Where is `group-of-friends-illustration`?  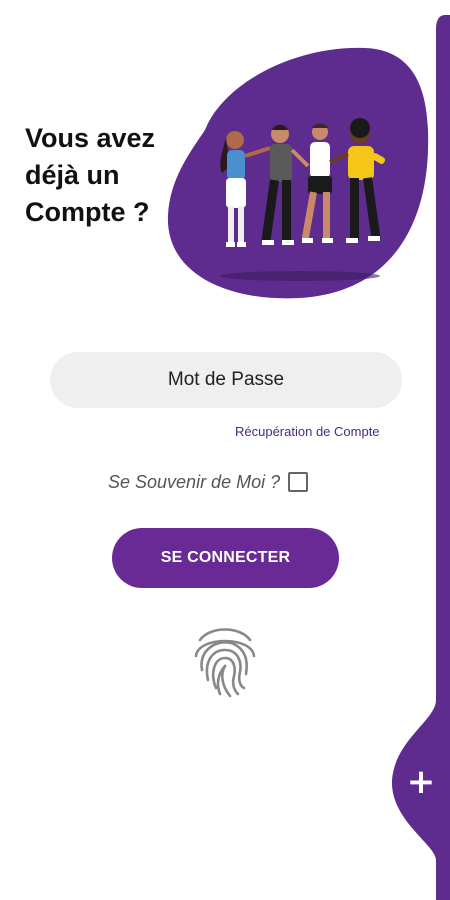
group-of-friends-illustration is located at coordinates (303, 199).